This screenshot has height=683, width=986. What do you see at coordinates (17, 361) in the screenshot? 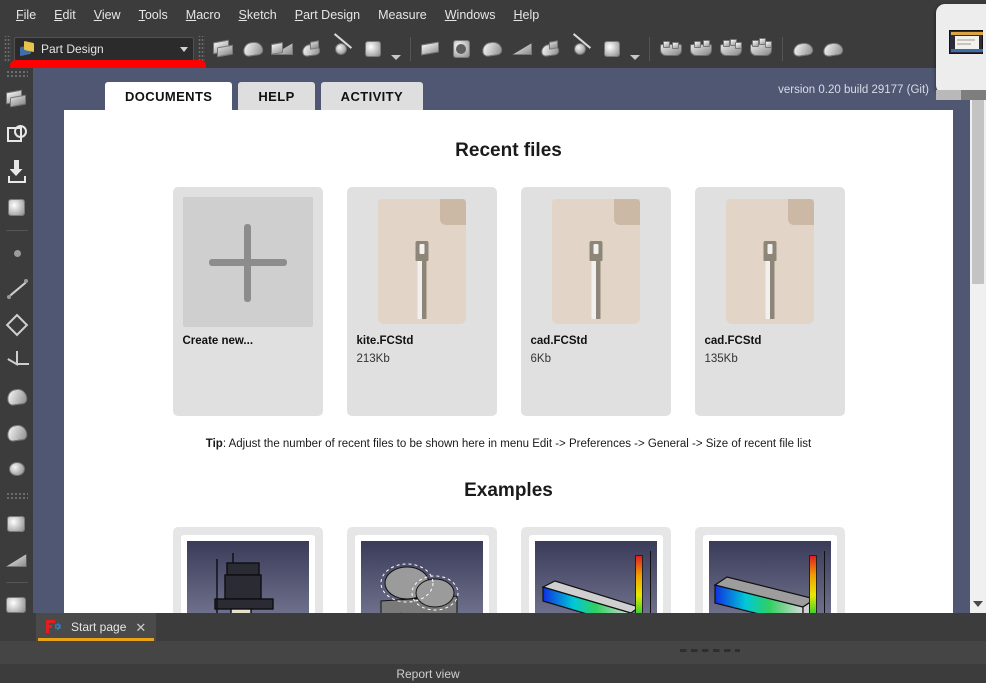
I see `create-datum-icon` at bounding box center [17, 361].